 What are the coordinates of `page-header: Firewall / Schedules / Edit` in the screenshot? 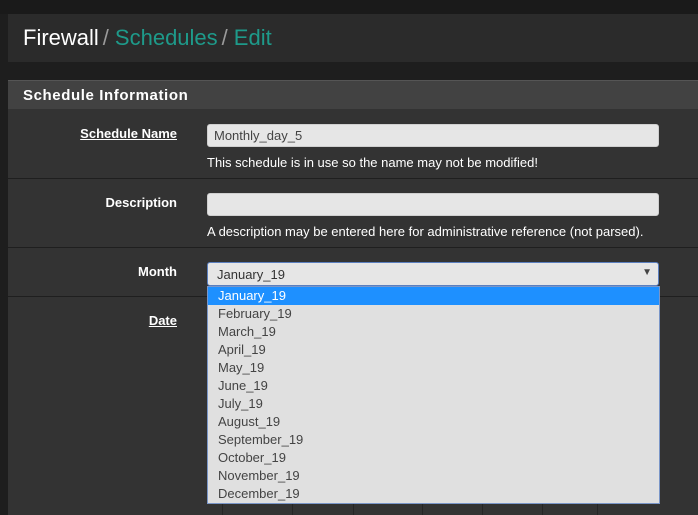 It's located at (353, 38).